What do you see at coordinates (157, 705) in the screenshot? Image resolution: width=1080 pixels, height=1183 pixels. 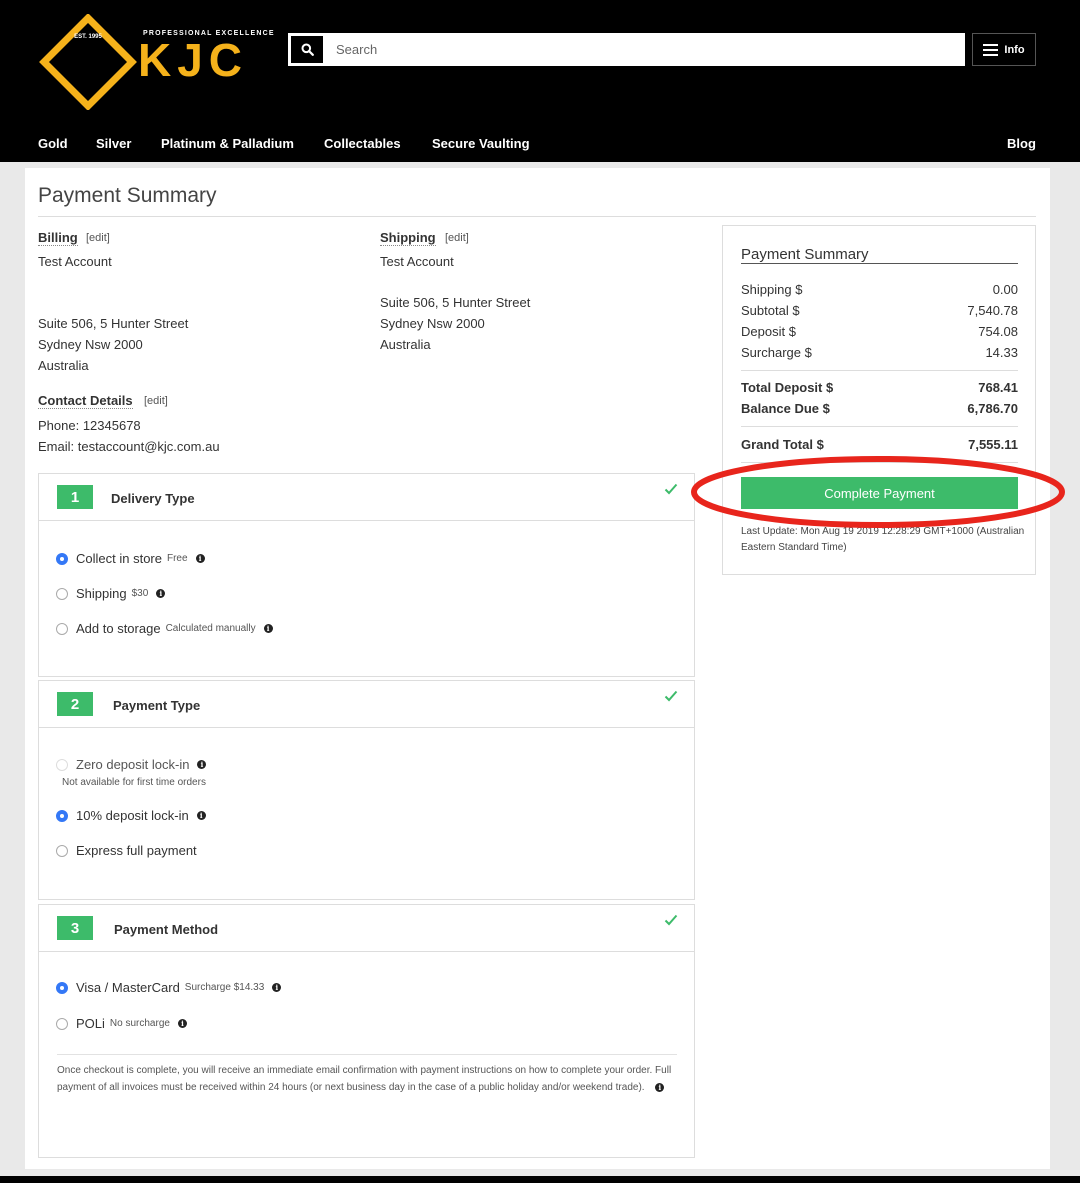 I see `payment-type-title: Payment Type` at bounding box center [157, 705].